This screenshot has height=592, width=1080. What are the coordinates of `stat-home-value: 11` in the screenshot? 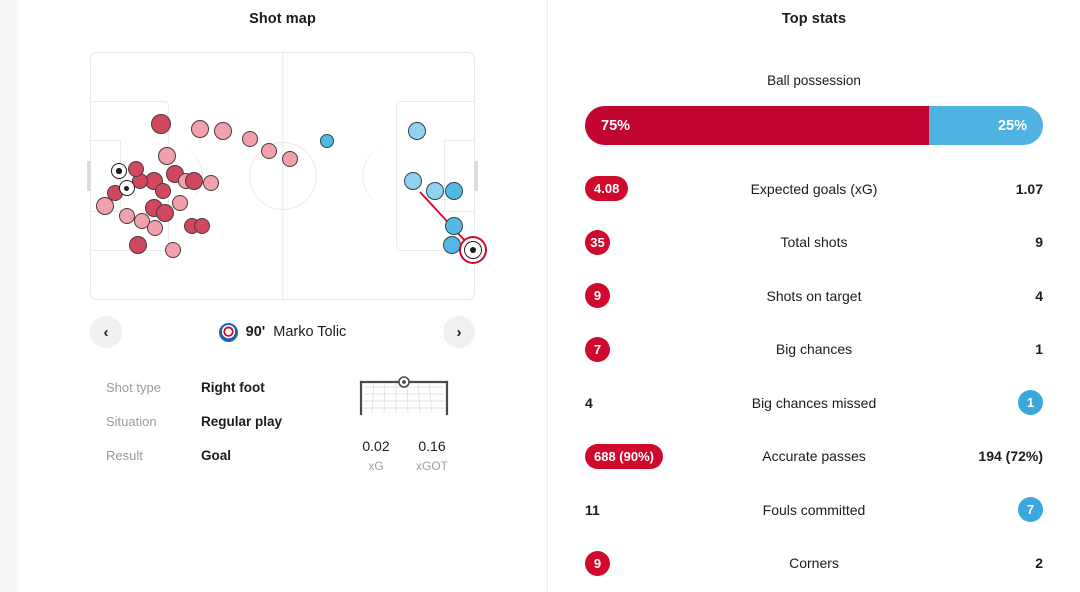 It's located at (645, 510).